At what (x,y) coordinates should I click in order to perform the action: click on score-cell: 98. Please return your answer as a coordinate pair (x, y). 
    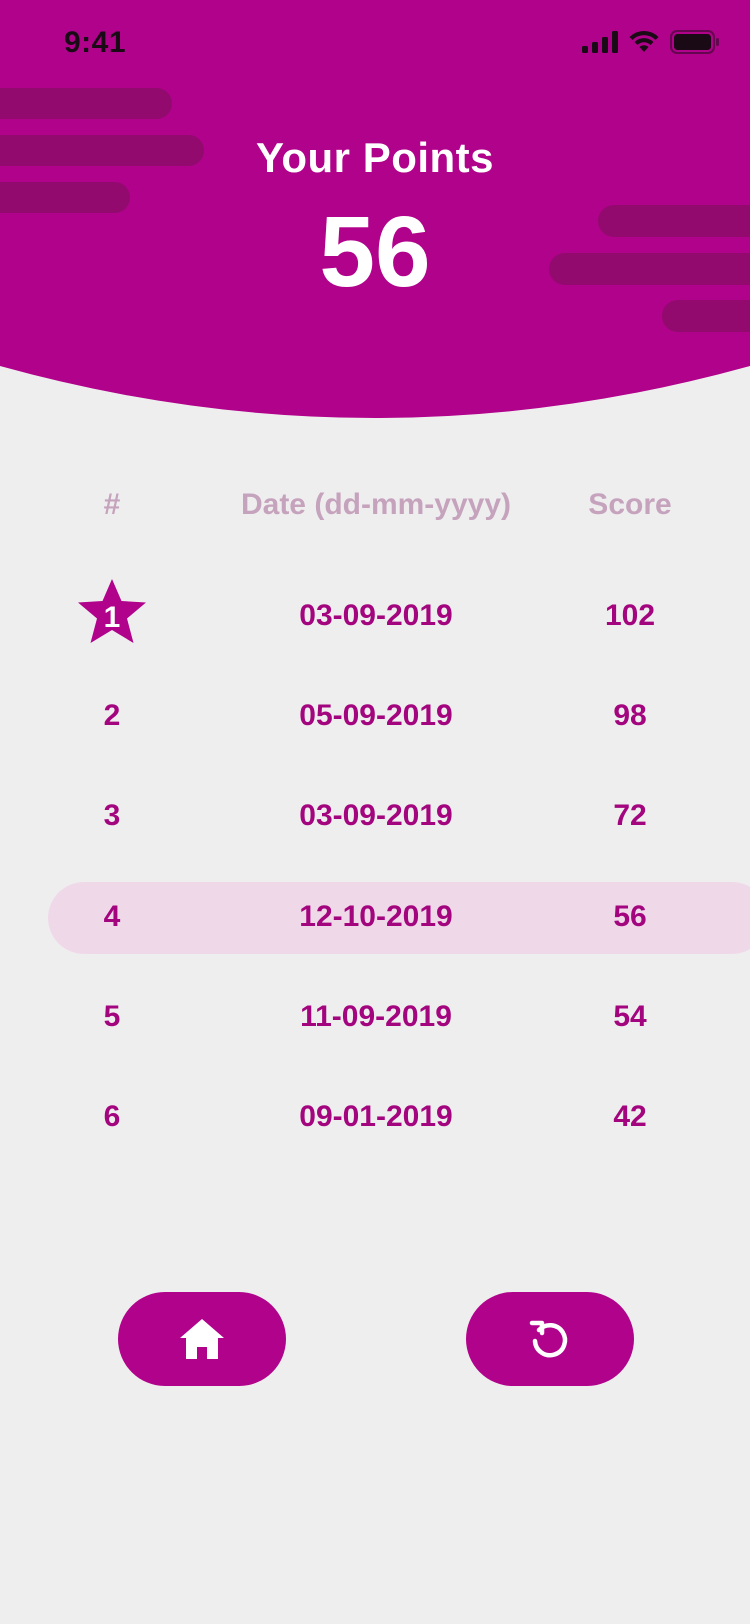
    Looking at the image, I should click on (630, 715).